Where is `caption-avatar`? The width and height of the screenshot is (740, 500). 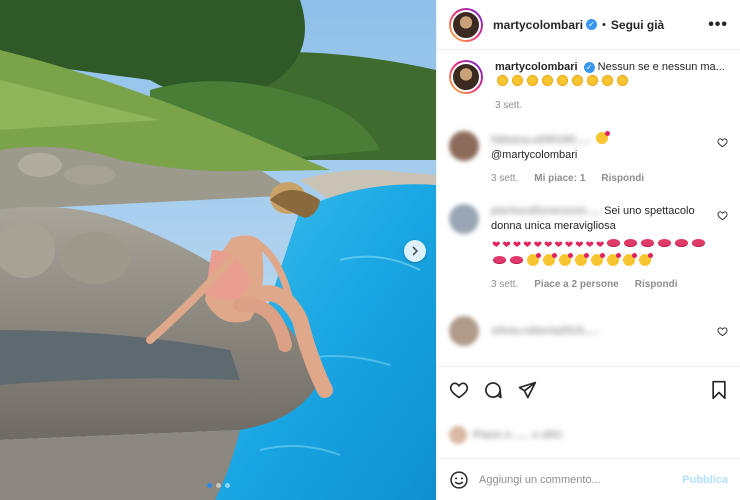
caption-avatar is located at coordinates (466, 77).